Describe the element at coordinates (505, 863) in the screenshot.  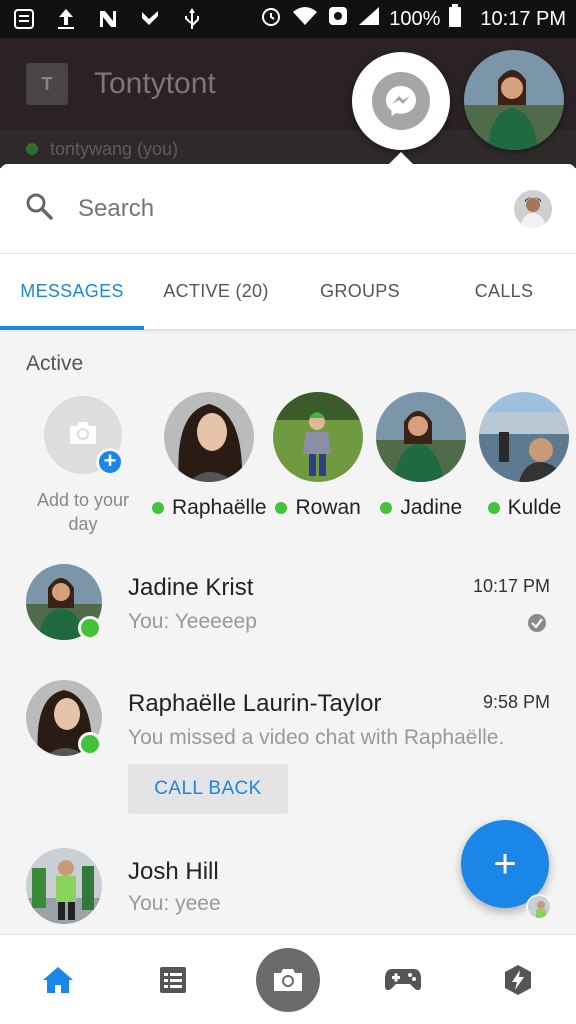
I see `plus-icon: +` at that location.